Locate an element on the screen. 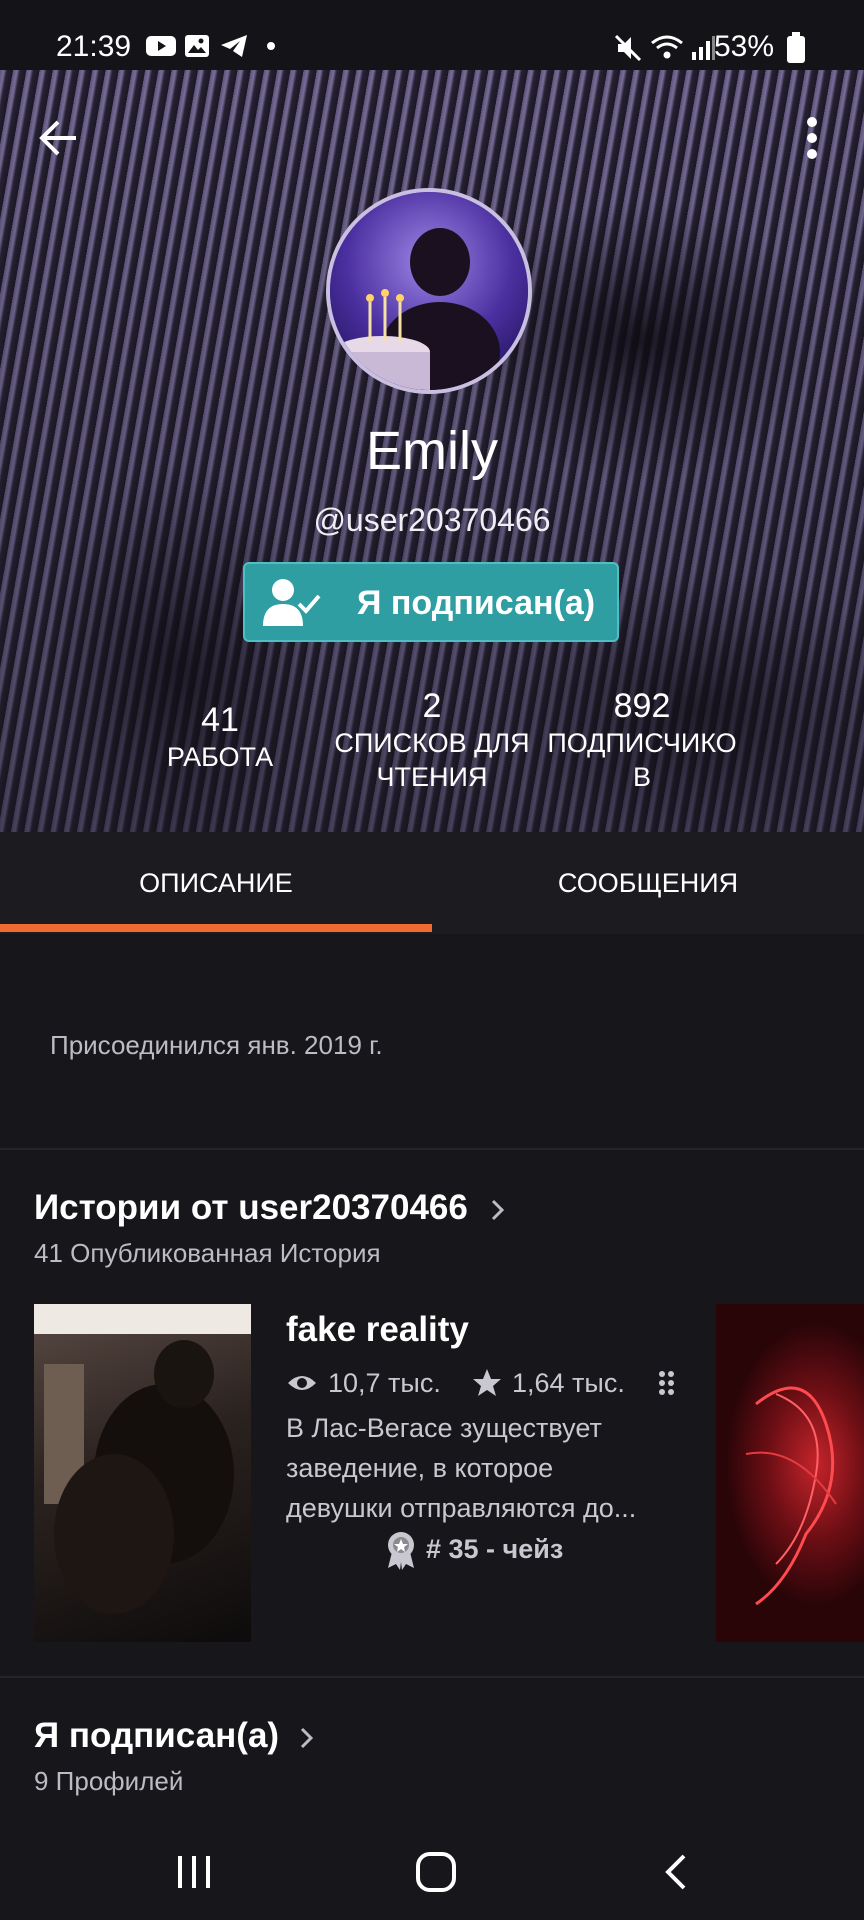  tab-about: ОПИСАНИЕ is located at coordinates (216, 883).